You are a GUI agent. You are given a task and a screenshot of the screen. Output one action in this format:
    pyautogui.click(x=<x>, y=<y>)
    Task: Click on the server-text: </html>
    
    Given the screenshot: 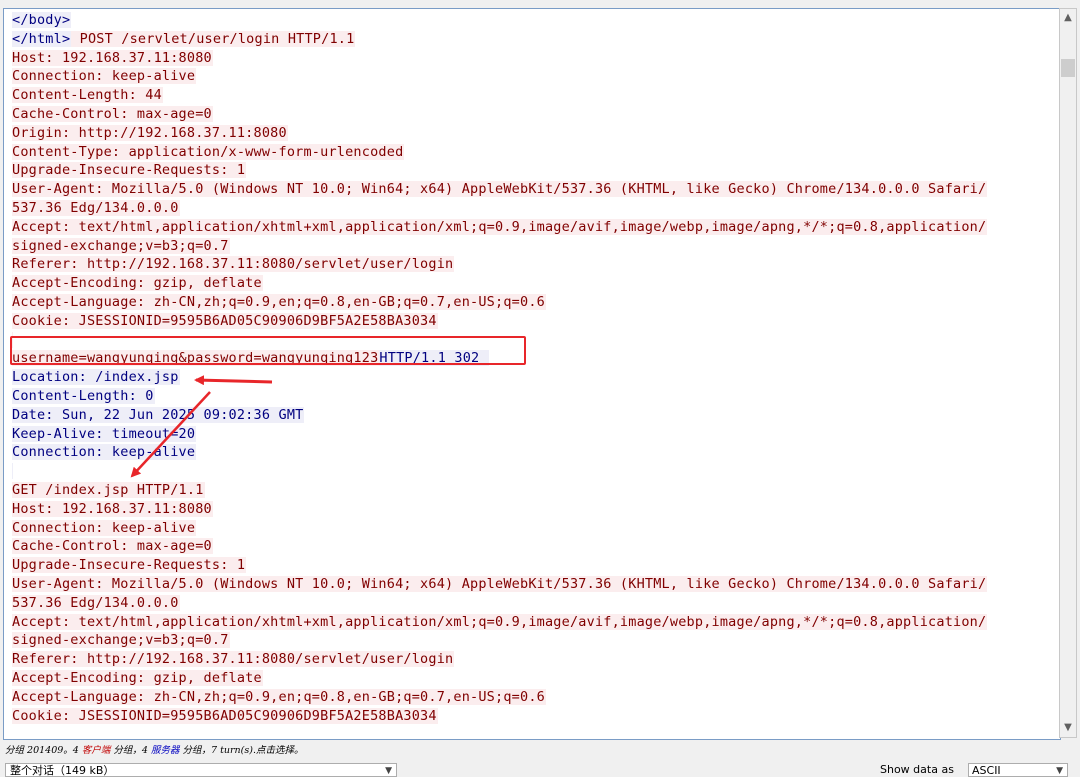 What is the action you would take?
    pyautogui.click(x=42, y=38)
    